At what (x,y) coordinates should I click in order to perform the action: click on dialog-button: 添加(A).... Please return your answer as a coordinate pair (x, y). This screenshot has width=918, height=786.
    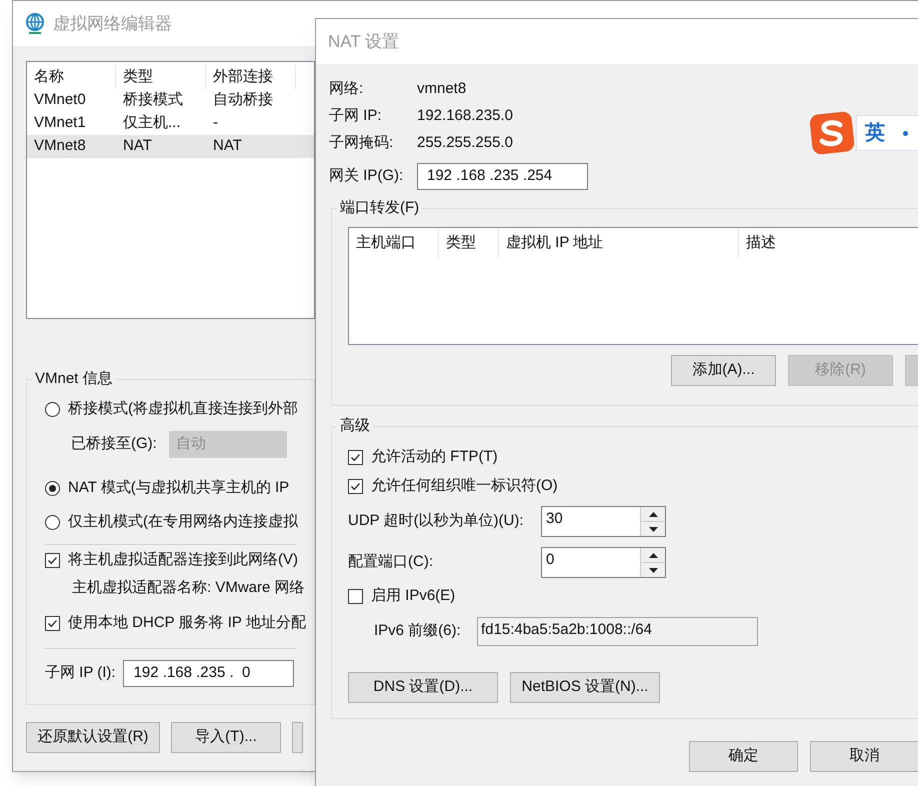
    Looking at the image, I should click on (723, 370).